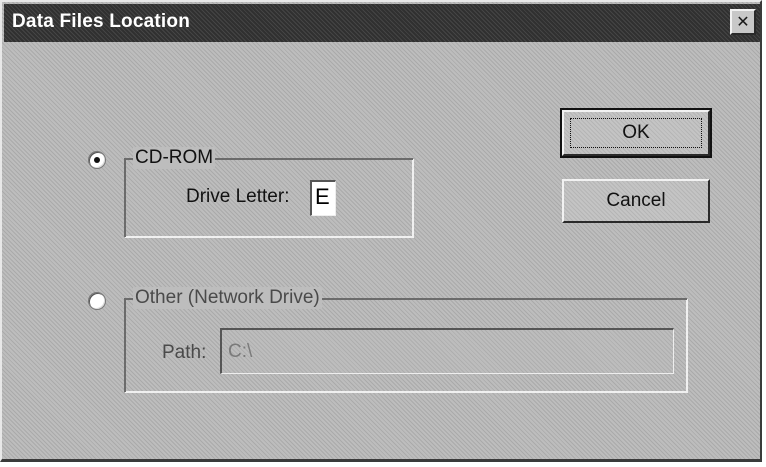  I want to click on other-legend: Other (Network Drive), so click(227, 298).